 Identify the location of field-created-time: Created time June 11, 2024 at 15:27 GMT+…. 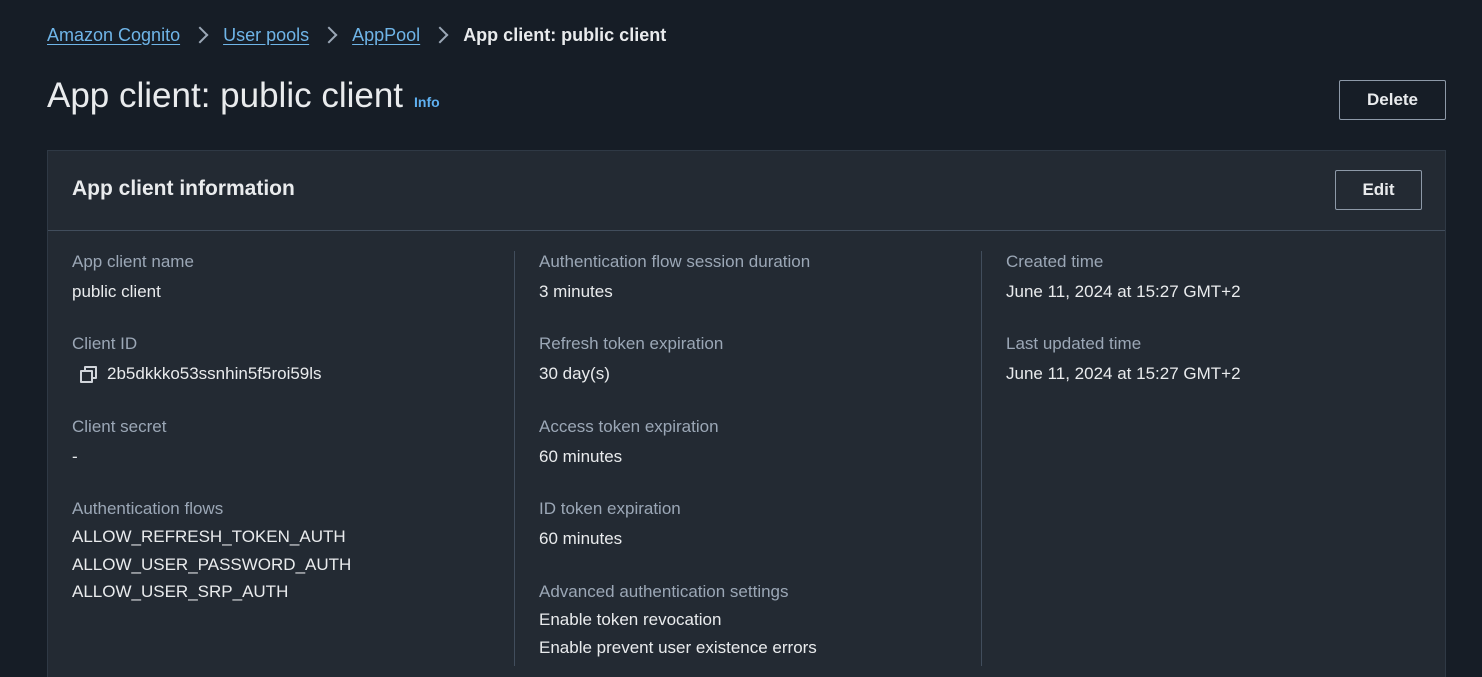
(1123, 277).